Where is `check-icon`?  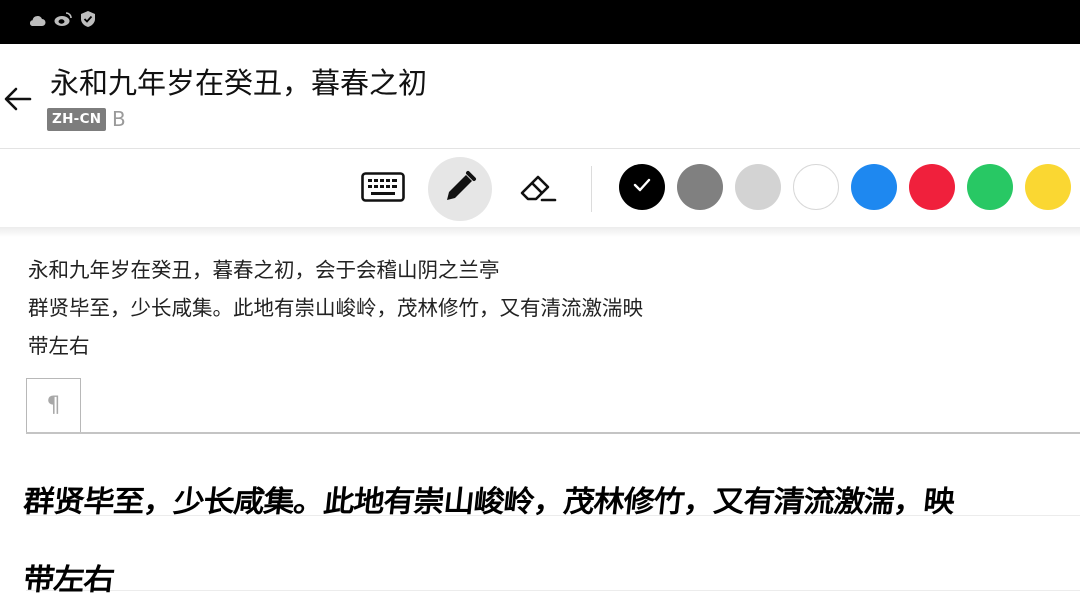 check-icon is located at coordinates (642, 187).